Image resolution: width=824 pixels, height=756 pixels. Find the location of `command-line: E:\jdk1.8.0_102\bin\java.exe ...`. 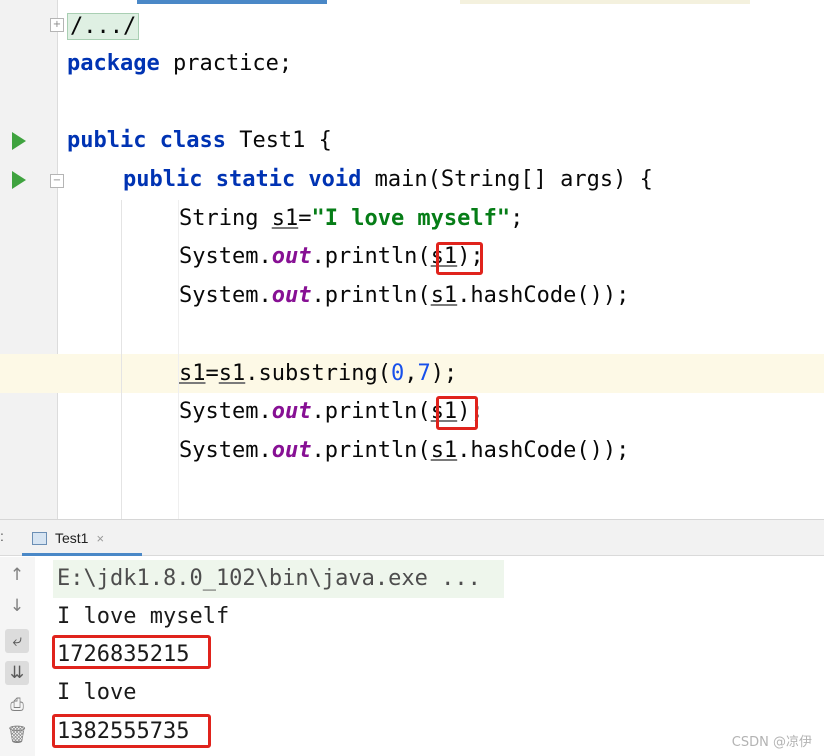

command-line: E:\jdk1.8.0_102\bin\java.exe ... is located at coordinates (269, 578).